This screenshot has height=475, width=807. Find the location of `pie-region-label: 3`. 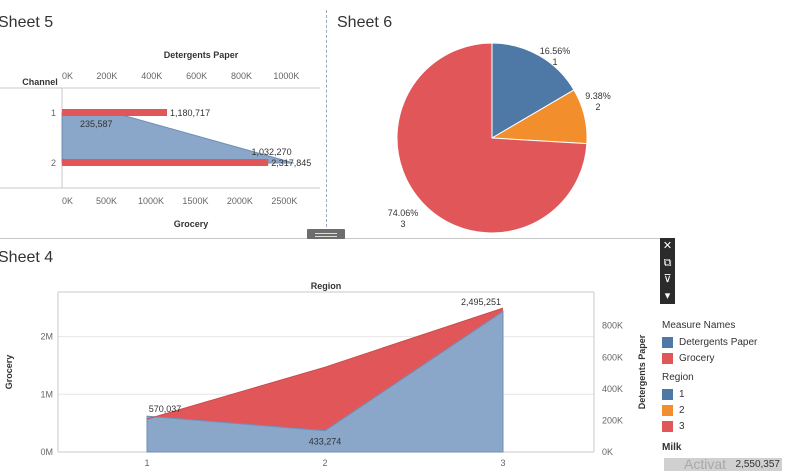

pie-region-label: 3 is located at coordinates (402, 224).